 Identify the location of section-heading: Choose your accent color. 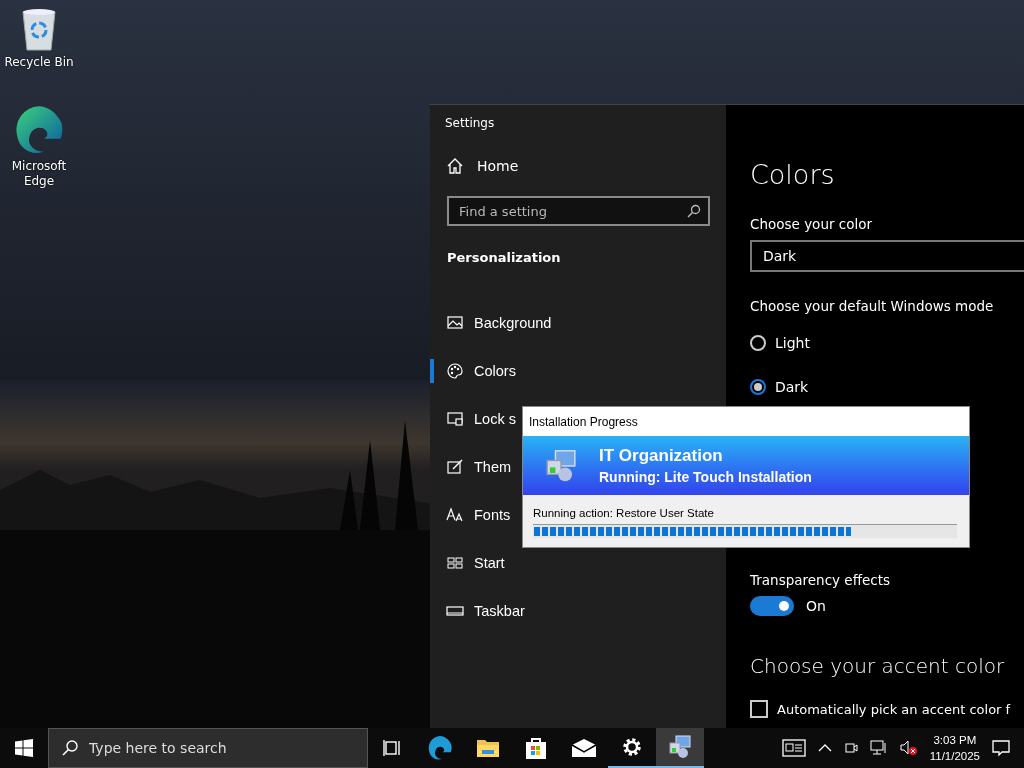
(878, 666).